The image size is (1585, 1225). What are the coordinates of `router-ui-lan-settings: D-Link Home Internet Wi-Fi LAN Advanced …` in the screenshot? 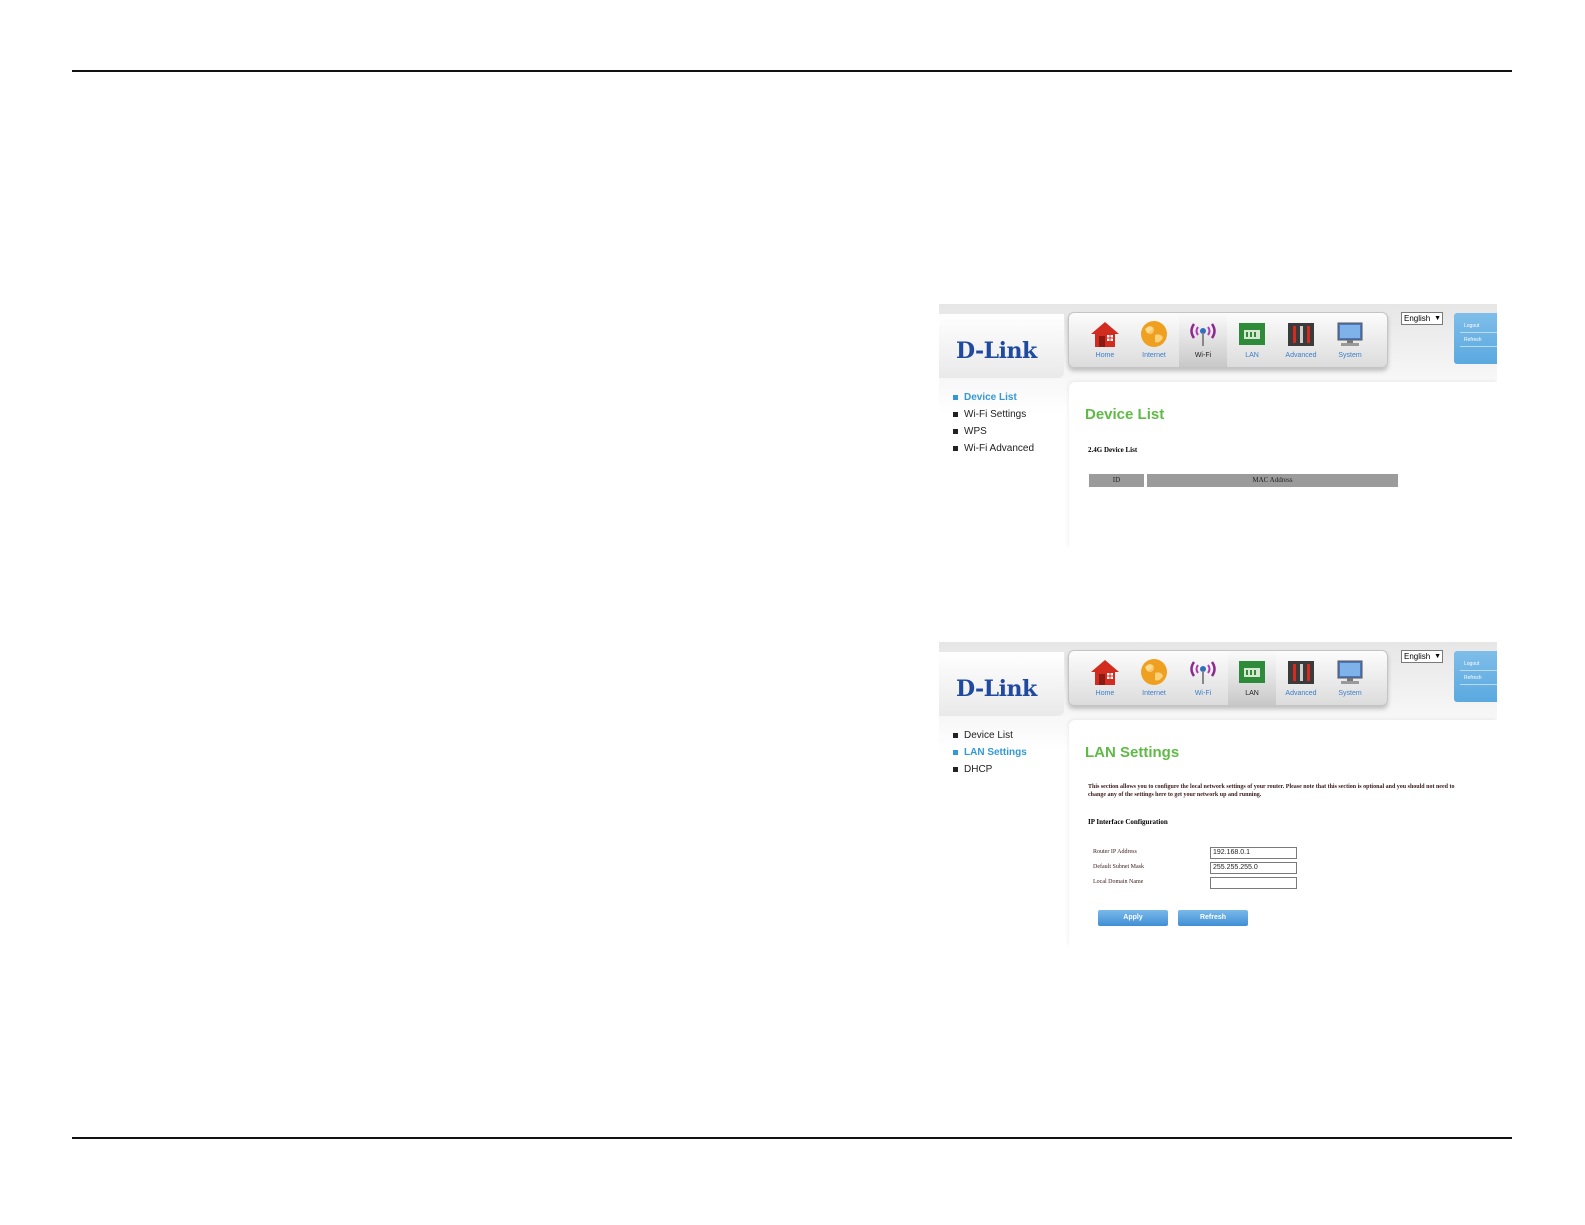 It's located at (1218, 794).